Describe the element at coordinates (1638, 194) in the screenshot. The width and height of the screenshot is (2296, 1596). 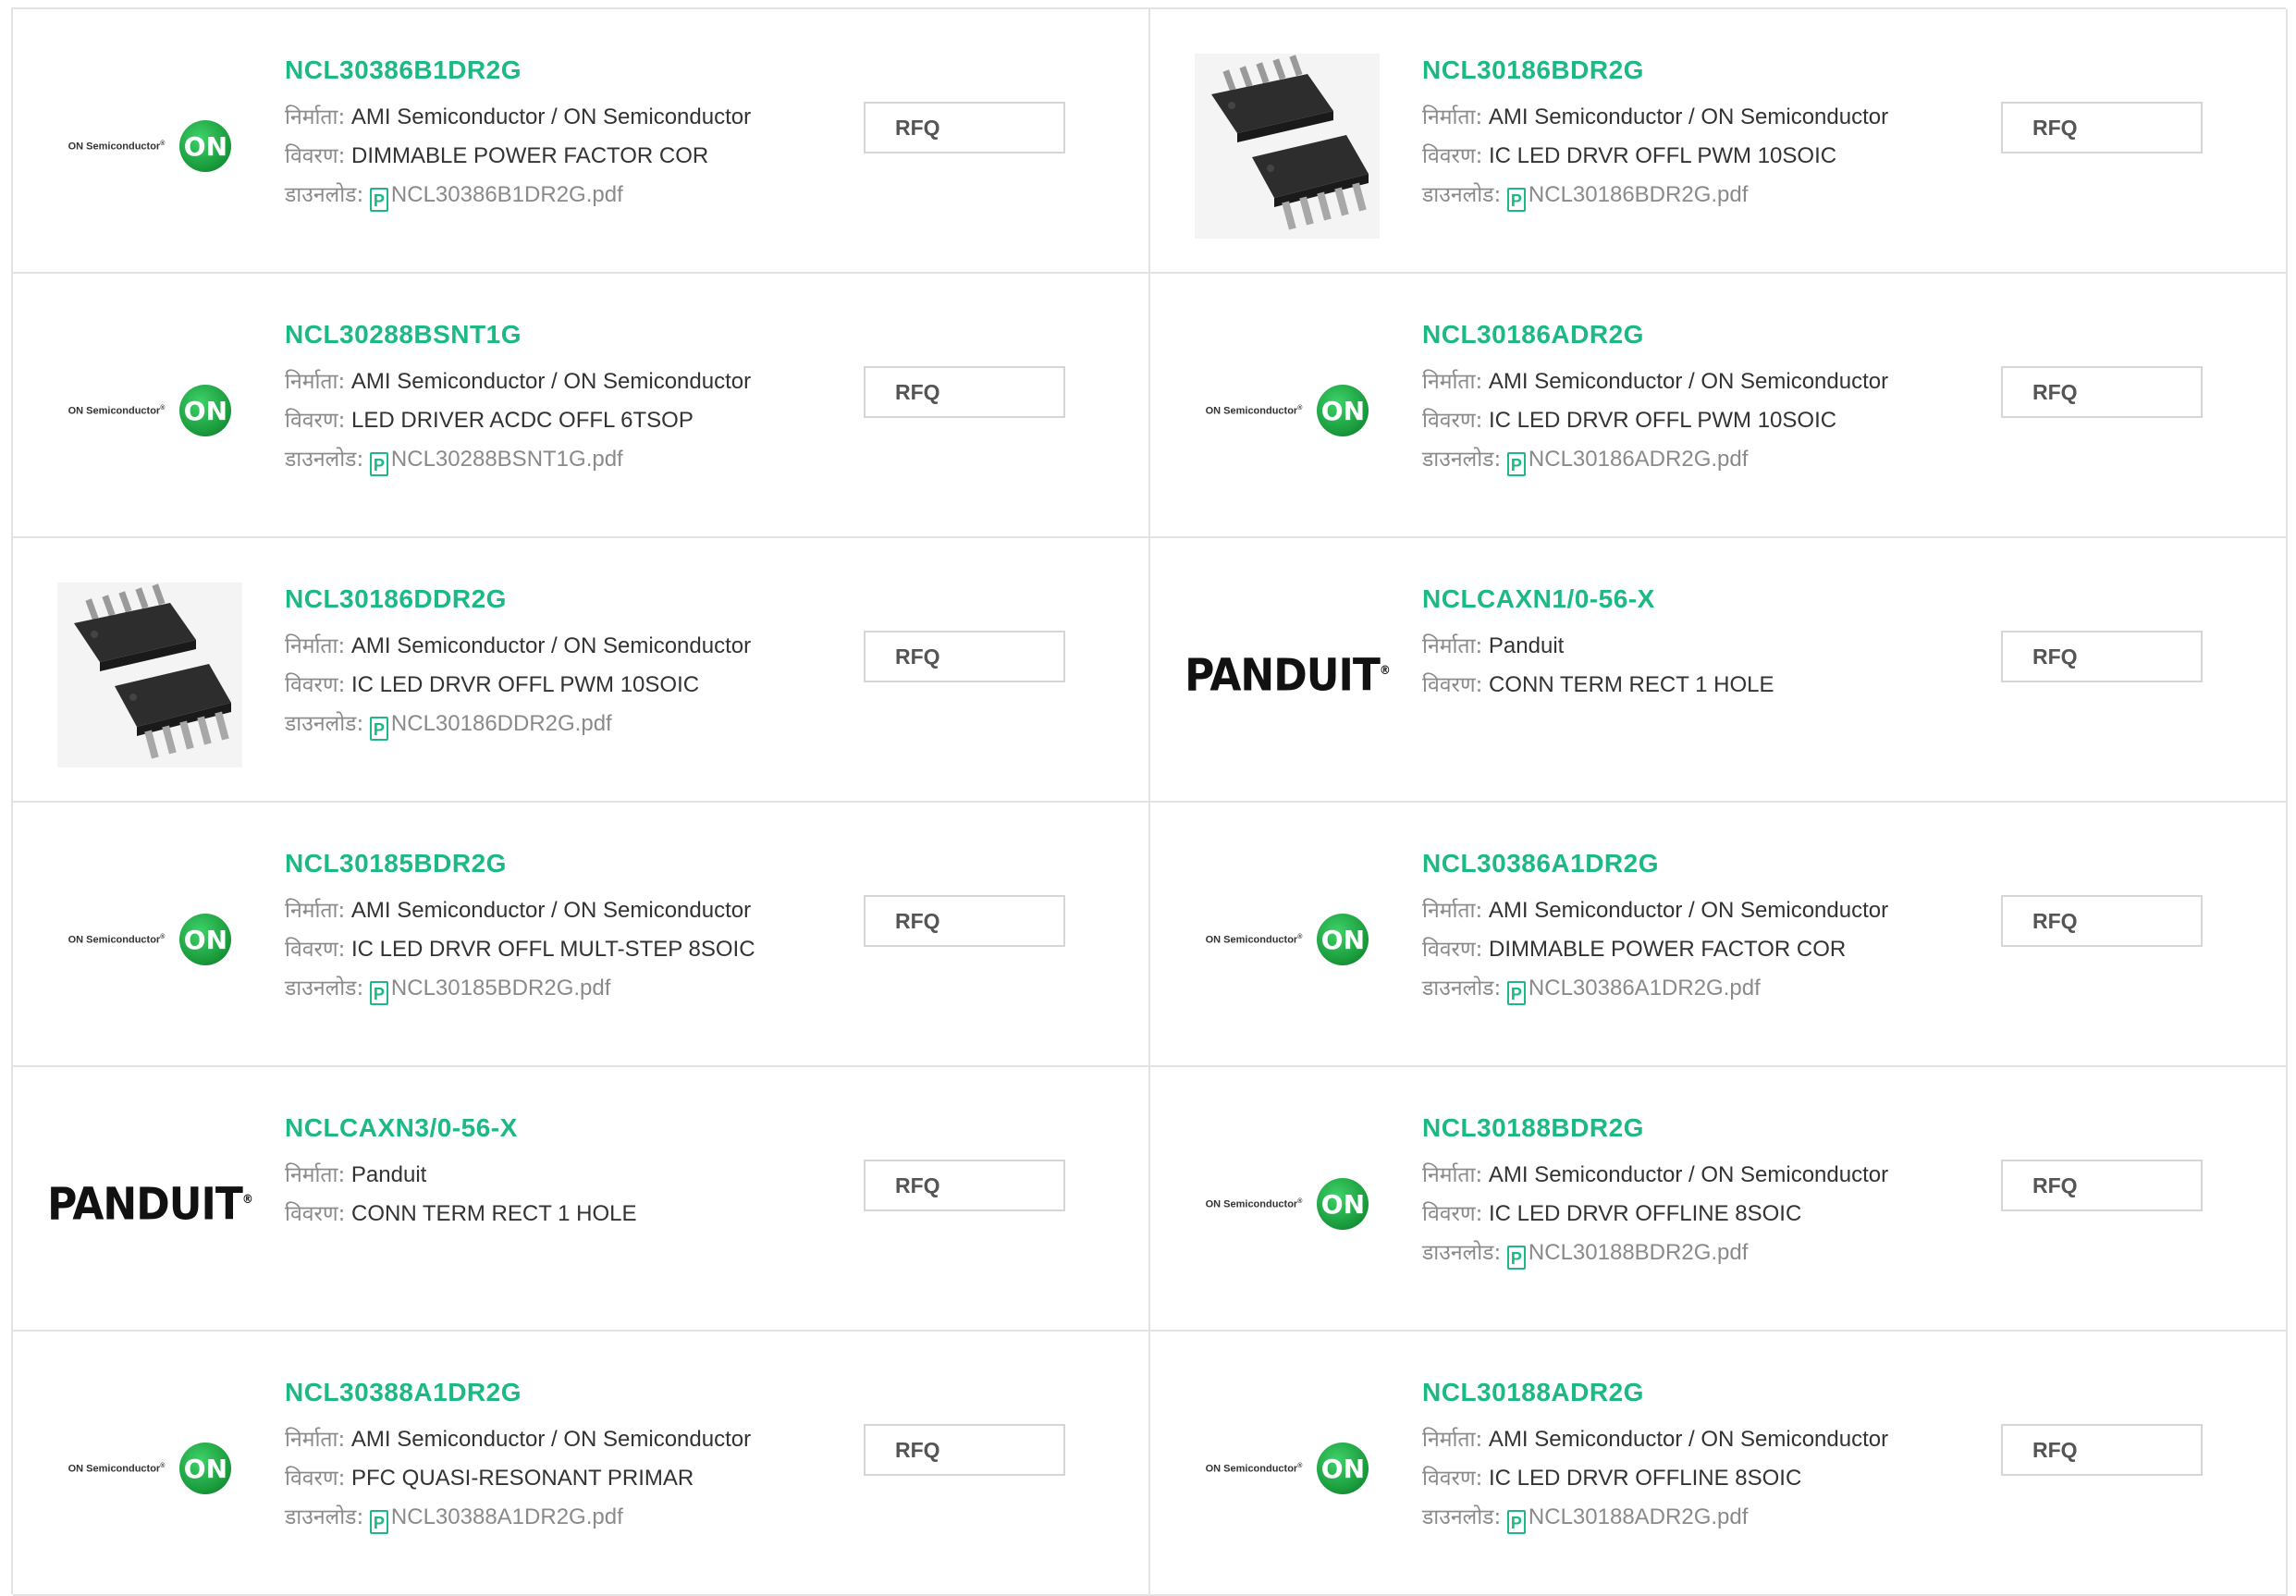
I see `datasheet-link: NCL30186BDR2G.pdf` at that location.